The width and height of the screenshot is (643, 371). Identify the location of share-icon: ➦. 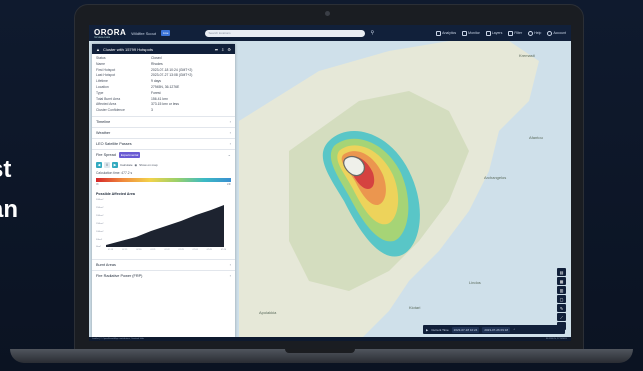
(216, 49).